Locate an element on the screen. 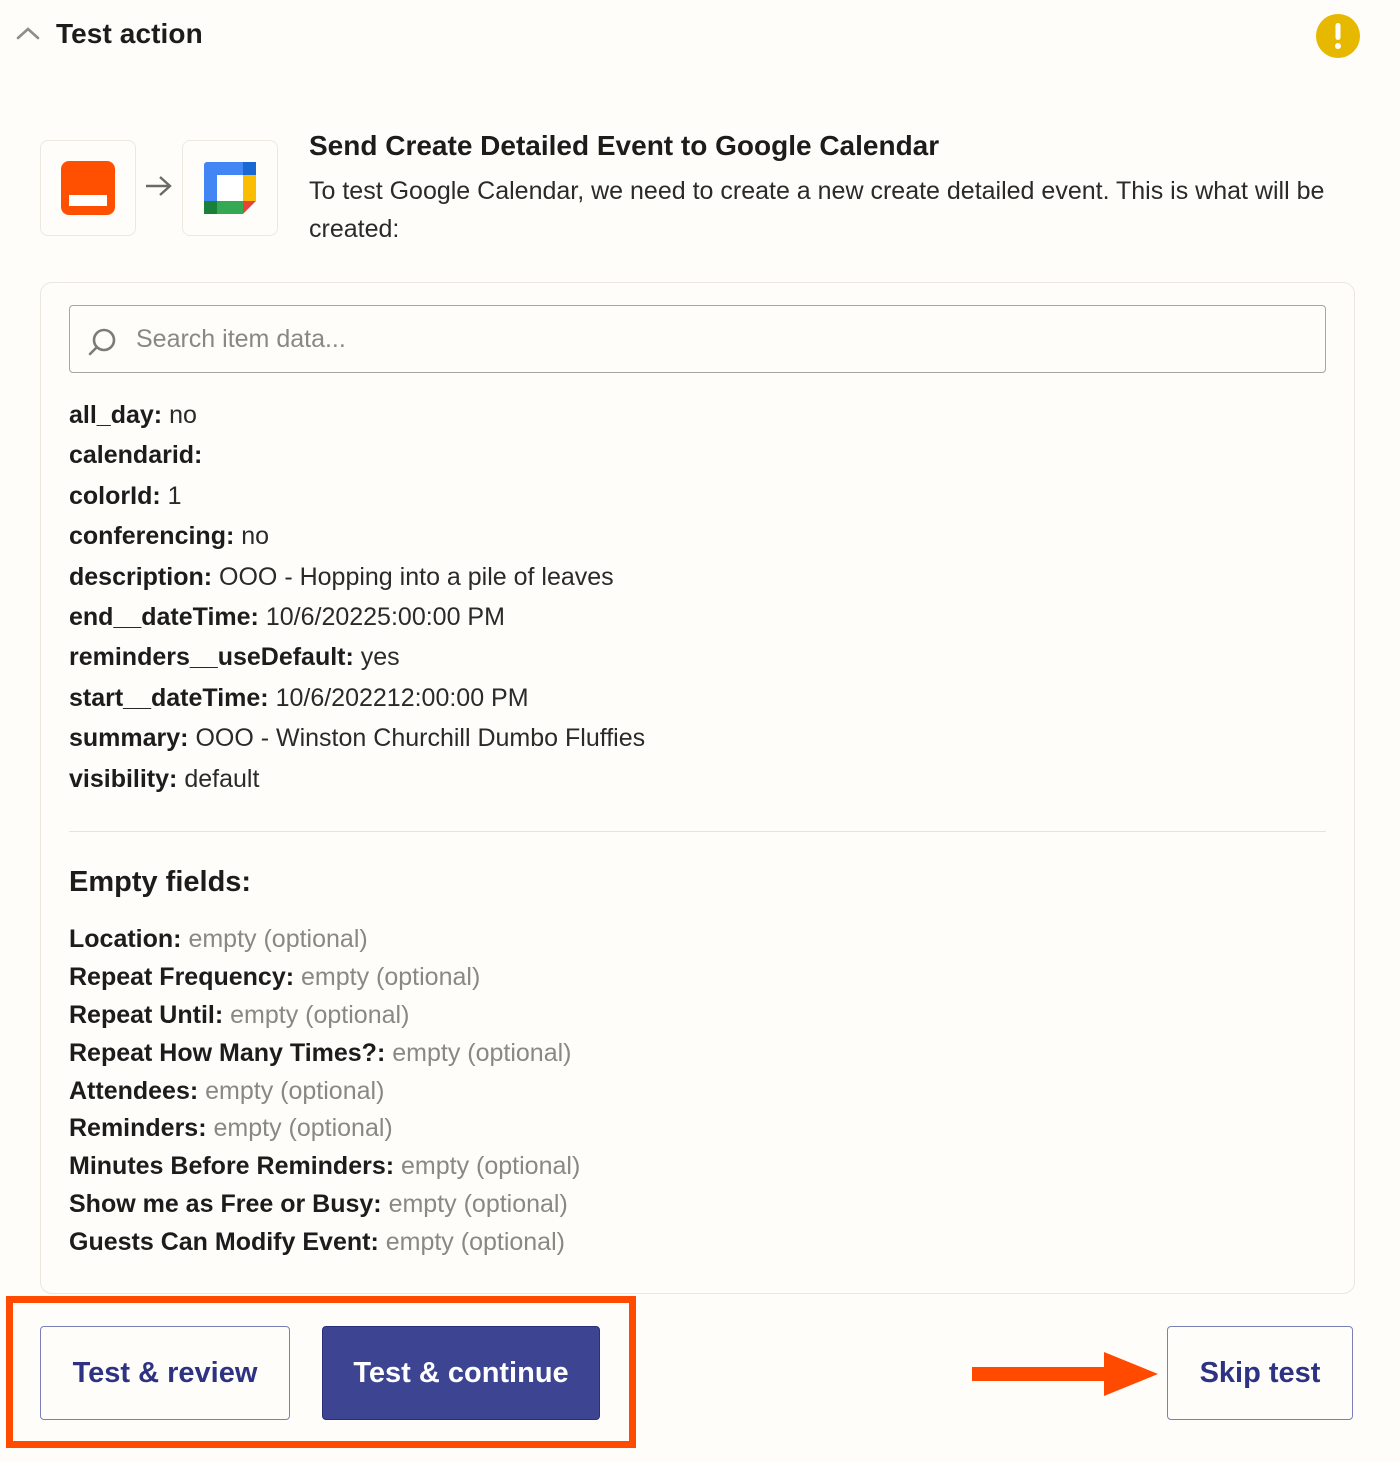  empty-field-key: Location: is located at coordinates (125, 939).